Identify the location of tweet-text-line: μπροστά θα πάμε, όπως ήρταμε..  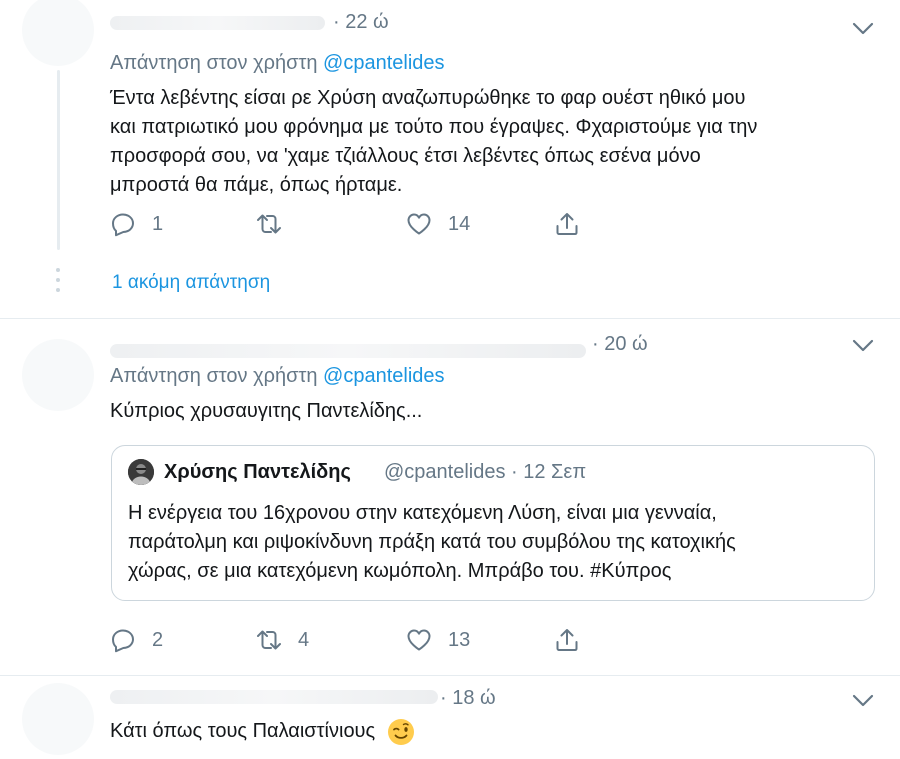
(256, 185).